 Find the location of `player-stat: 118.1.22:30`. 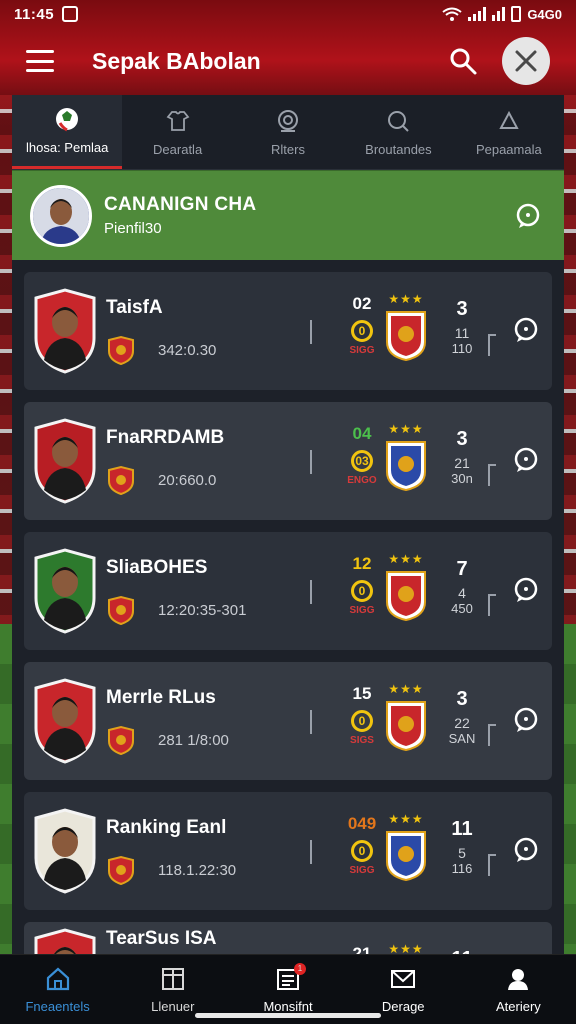

player-stat: 118.1.22:30 is located at coordinates (197, 870).